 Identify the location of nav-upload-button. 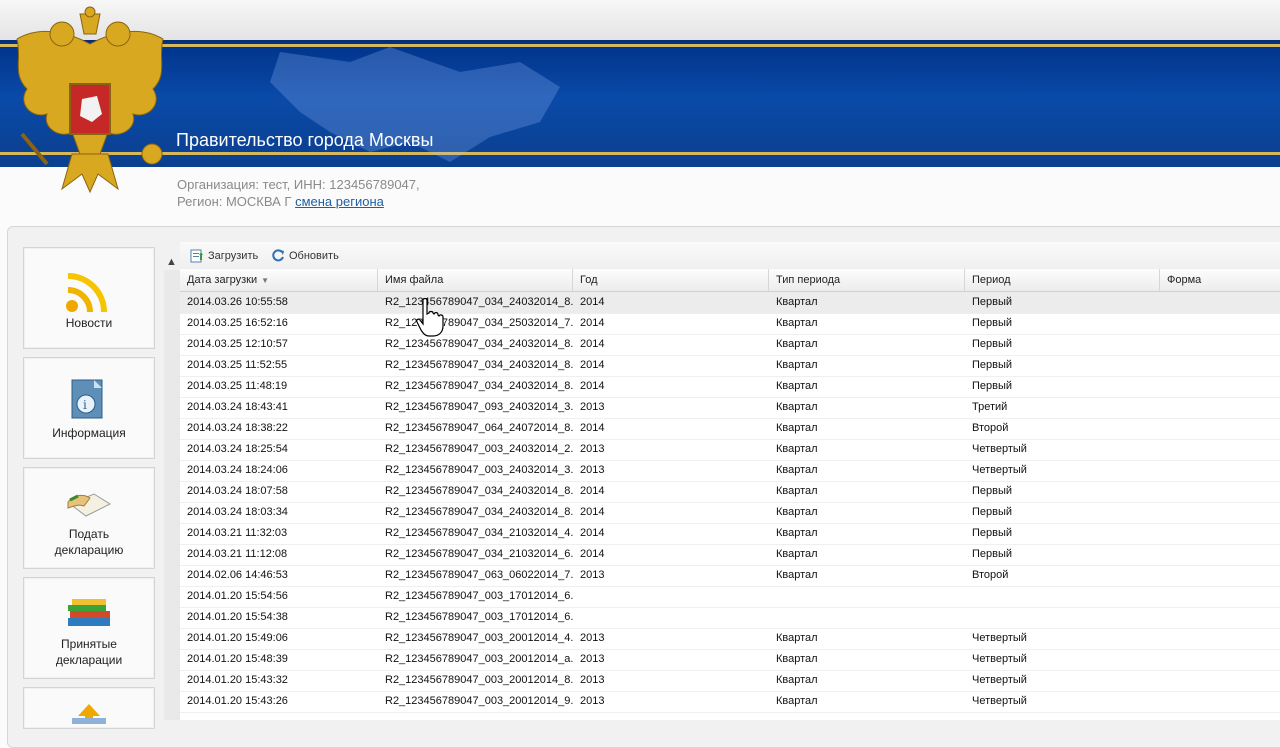
(89, 708).